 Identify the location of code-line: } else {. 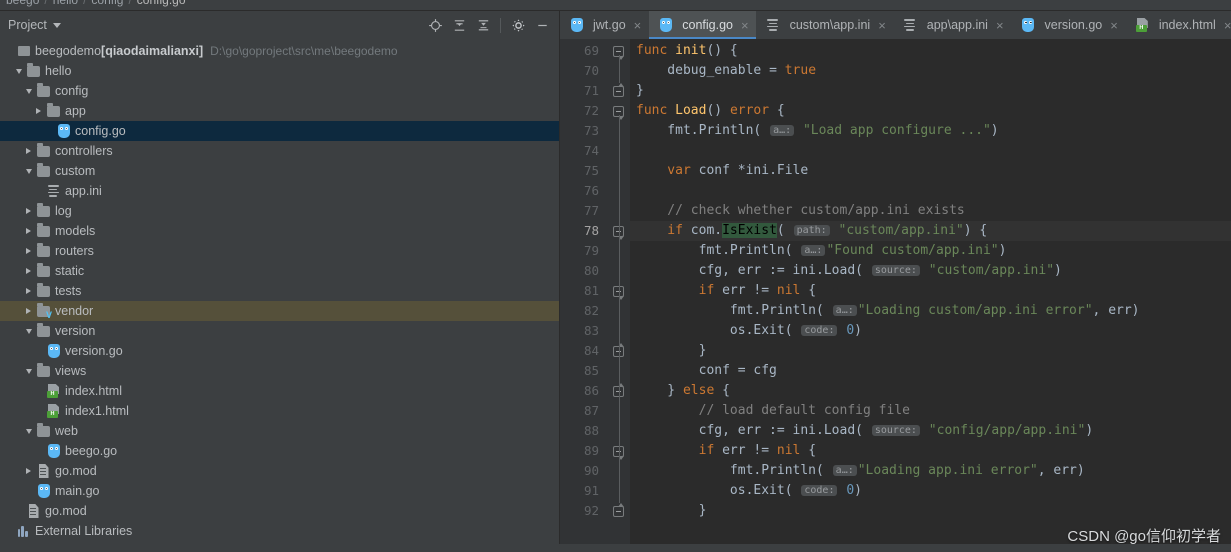
(930, 391).